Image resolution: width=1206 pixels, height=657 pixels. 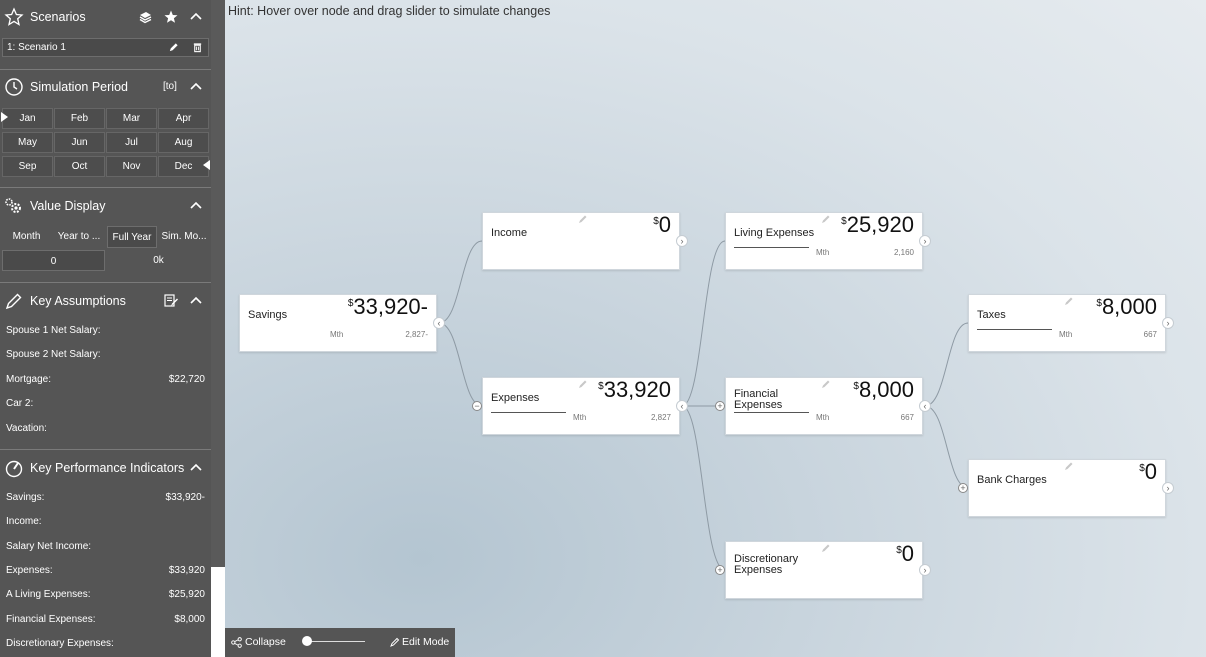 I want to click on kpi-title: Key Performance Indicators, so click(x=107, y=468).